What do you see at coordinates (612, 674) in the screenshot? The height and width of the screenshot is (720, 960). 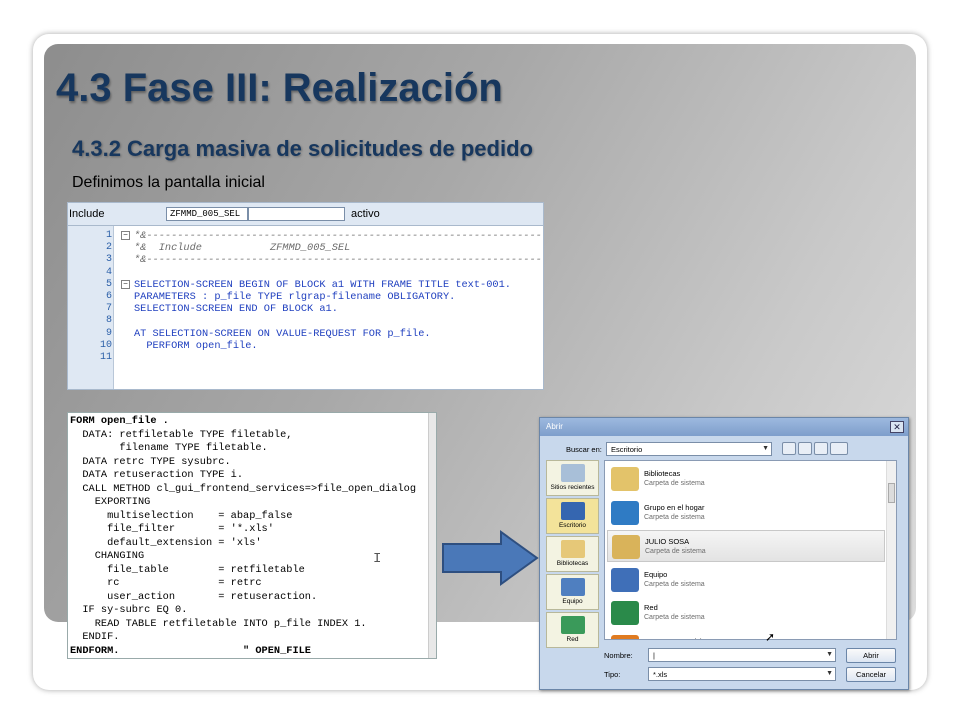 I see `filetype-label: Tipo:` at bounding box center [612, 674].